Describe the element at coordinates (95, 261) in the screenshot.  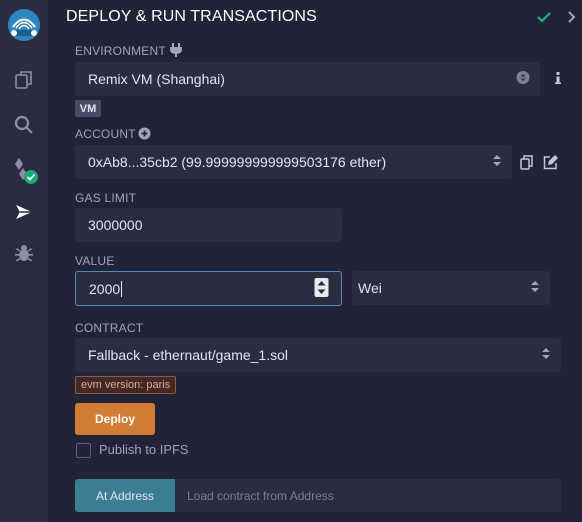
I see `value-label: VALUE` at that location.